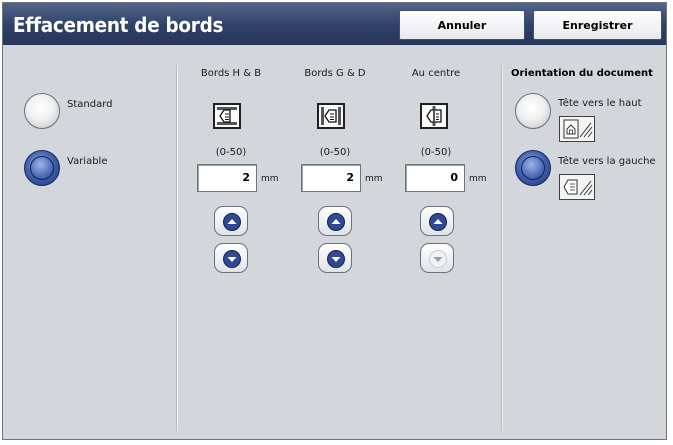 This screenshot has width=673, height=445. Describe the element at coordinates (231, 152) in the screenshot. I see `top-bottom-range: (0-50)` at that location.